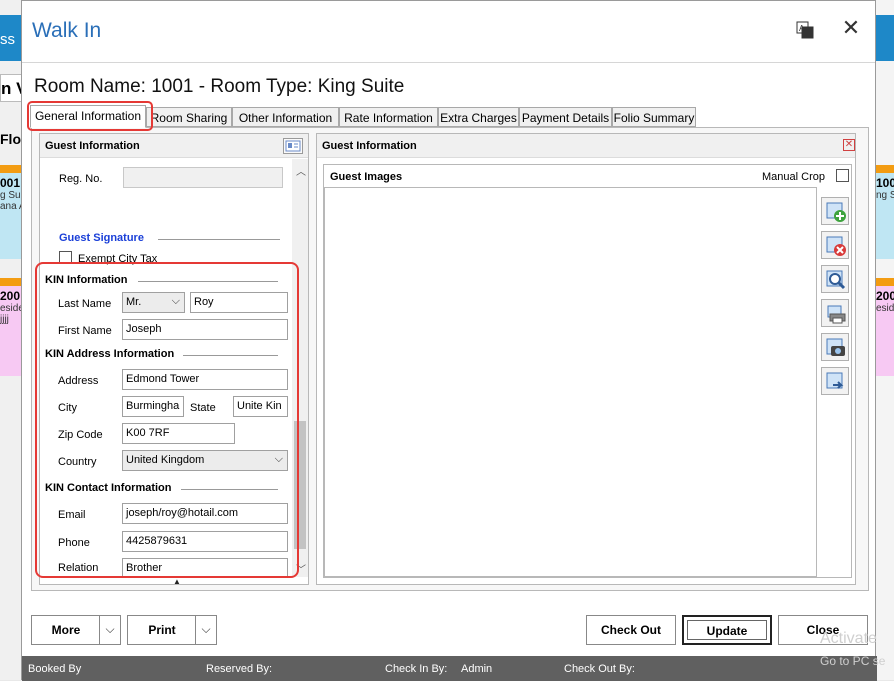  I want to click on tab-general-information: General Information, so click(88, 116).